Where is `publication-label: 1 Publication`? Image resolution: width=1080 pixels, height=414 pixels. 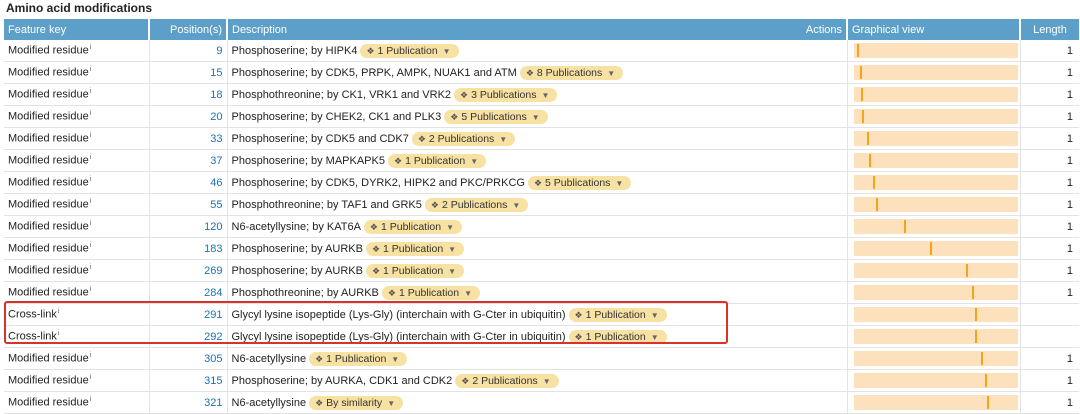 publication-label: 1 Publication is located at coordinates (356, 358).